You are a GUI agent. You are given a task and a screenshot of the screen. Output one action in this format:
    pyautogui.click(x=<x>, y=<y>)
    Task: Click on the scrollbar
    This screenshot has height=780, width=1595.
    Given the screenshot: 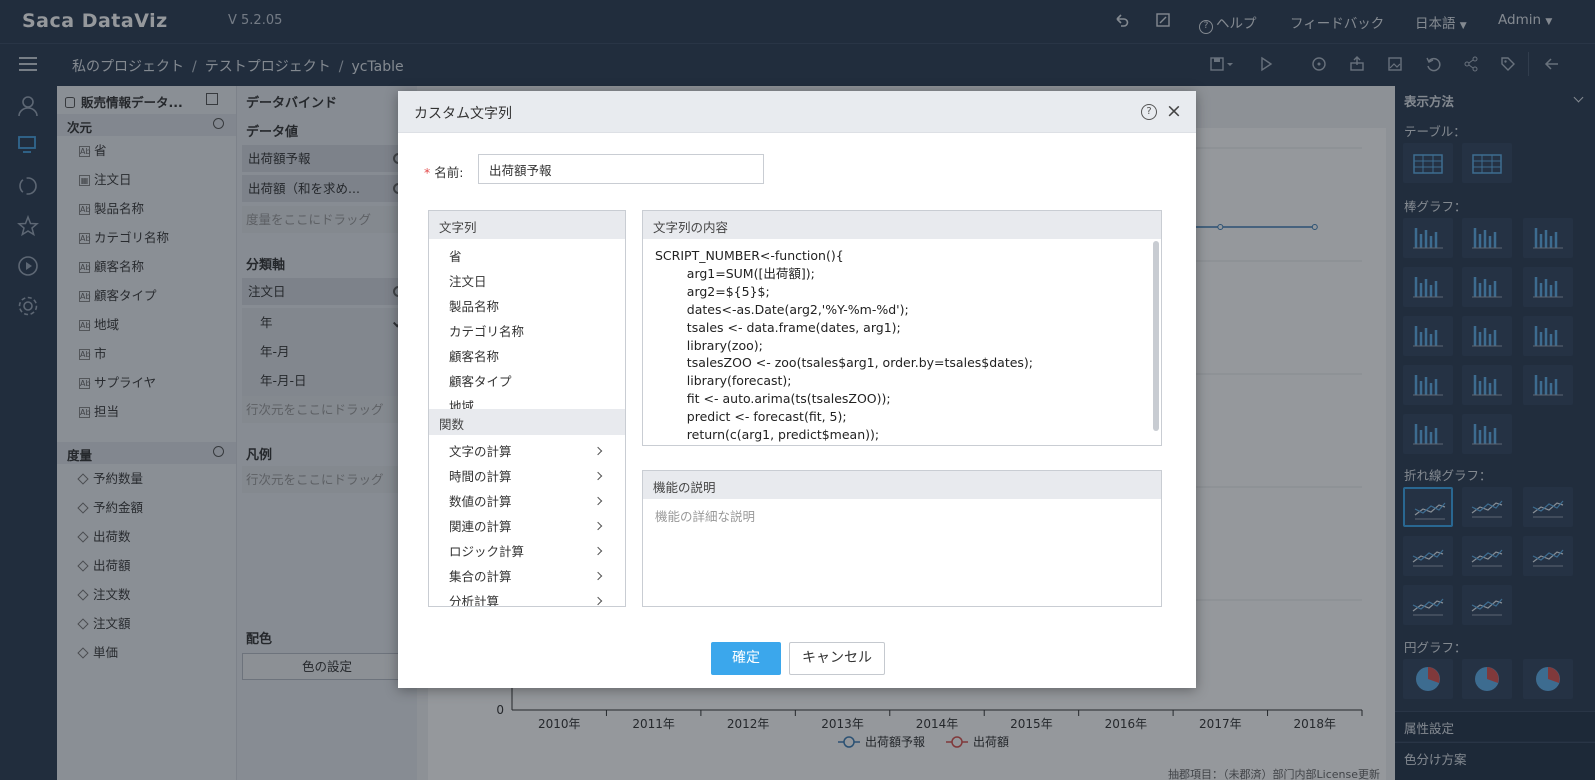 What is the action you would take?
    pyautogui.click(x=1156, y=336)
    